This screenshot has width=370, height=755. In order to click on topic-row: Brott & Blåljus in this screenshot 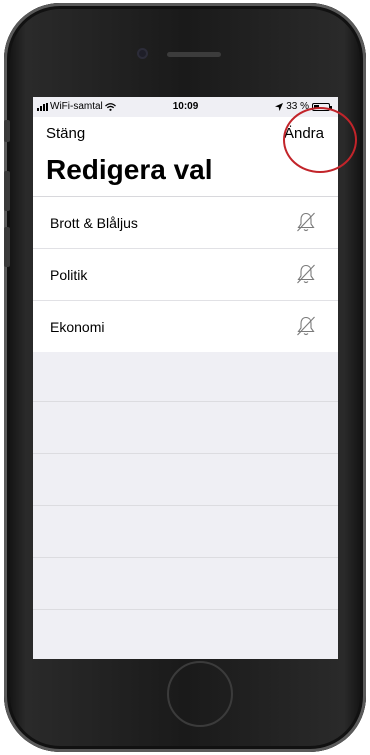, I will do `click(185, 223)`.